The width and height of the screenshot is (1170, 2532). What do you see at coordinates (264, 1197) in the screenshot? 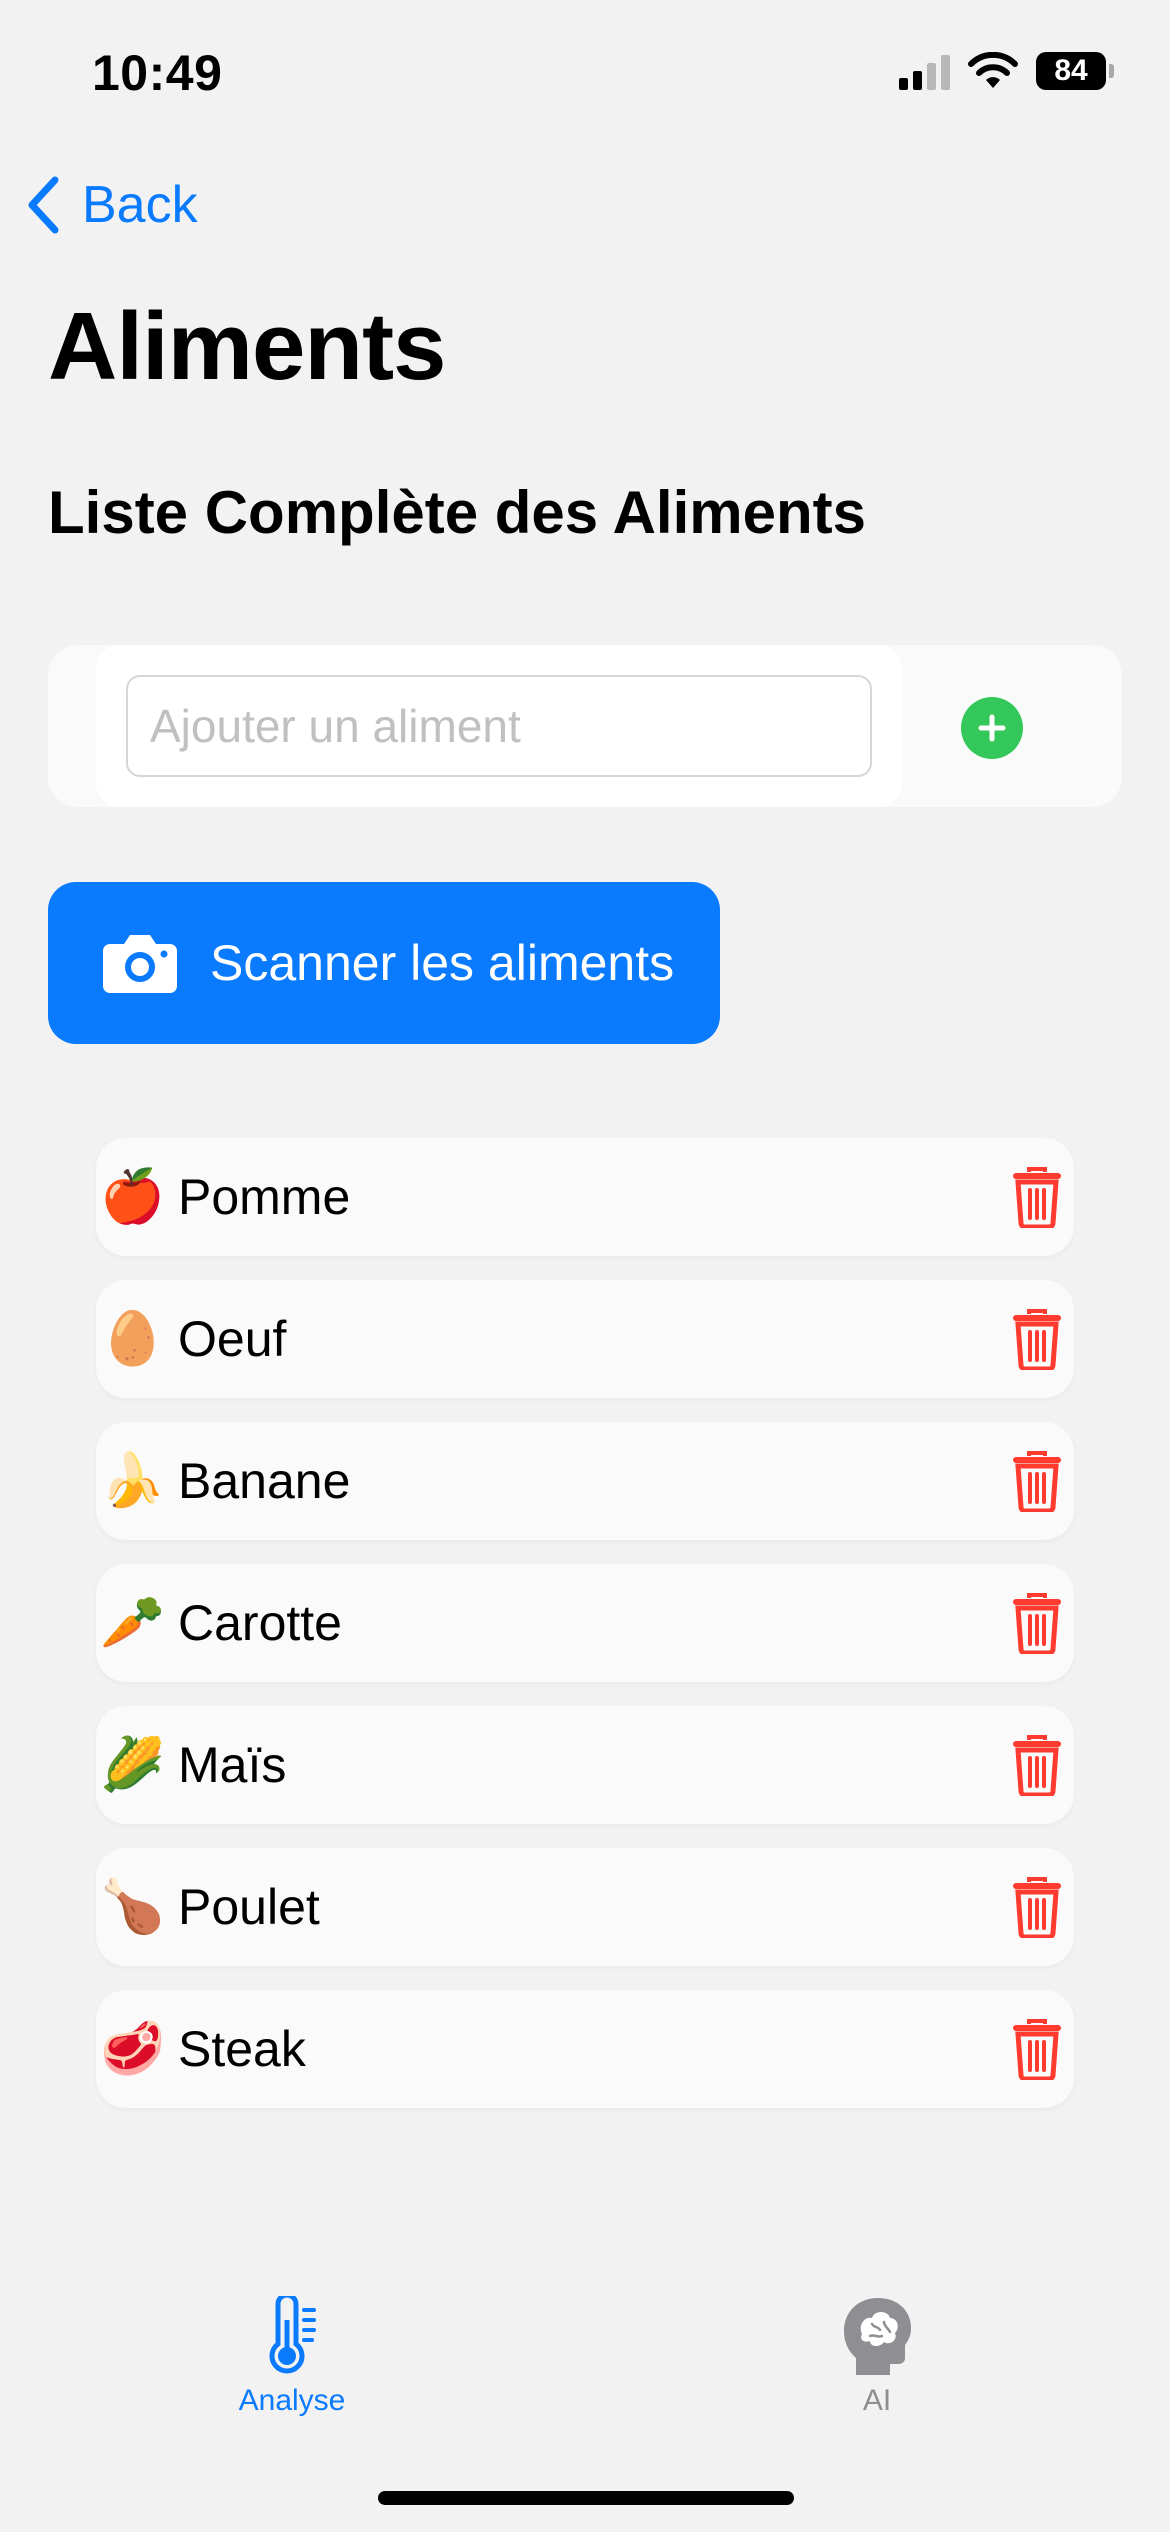
I see `food-label: Pomme` at bounding box center [264, 1197].